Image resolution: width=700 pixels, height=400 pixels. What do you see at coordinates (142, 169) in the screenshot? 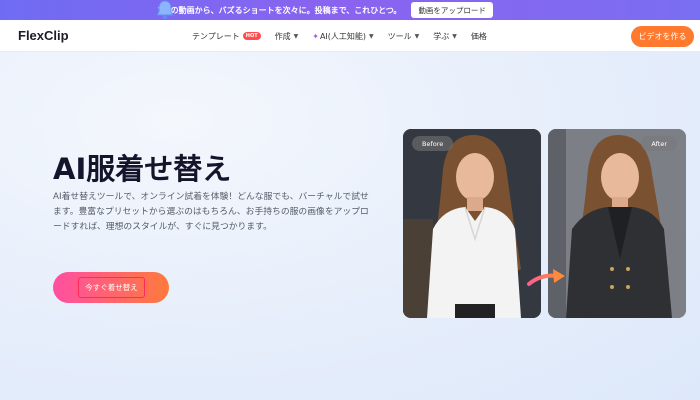
I see `page-title: AI服着せ替え` at bounding box center [142, 169].